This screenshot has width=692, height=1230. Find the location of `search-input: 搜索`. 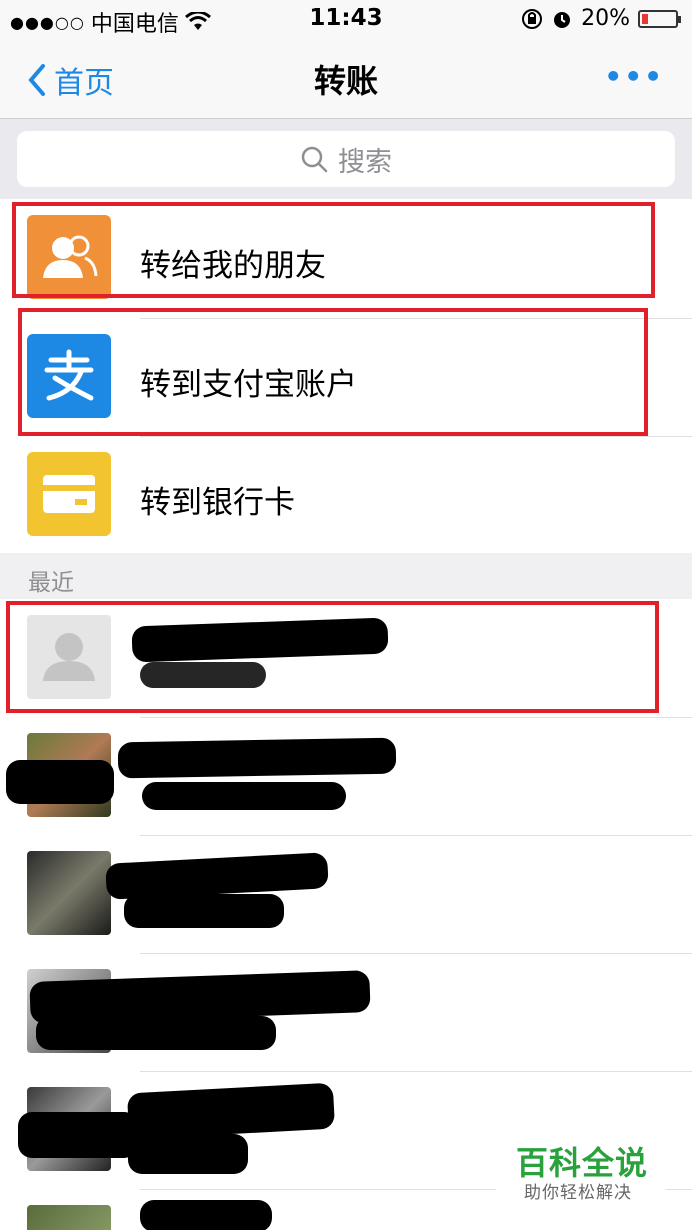

search-input: 搜索 is located at coordinates (346, 159).